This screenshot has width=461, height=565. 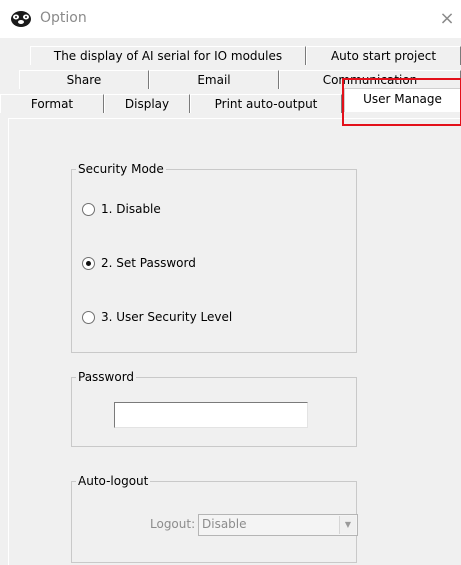 I want to click on logout-label: Logout:, so click(x=173, y=524).